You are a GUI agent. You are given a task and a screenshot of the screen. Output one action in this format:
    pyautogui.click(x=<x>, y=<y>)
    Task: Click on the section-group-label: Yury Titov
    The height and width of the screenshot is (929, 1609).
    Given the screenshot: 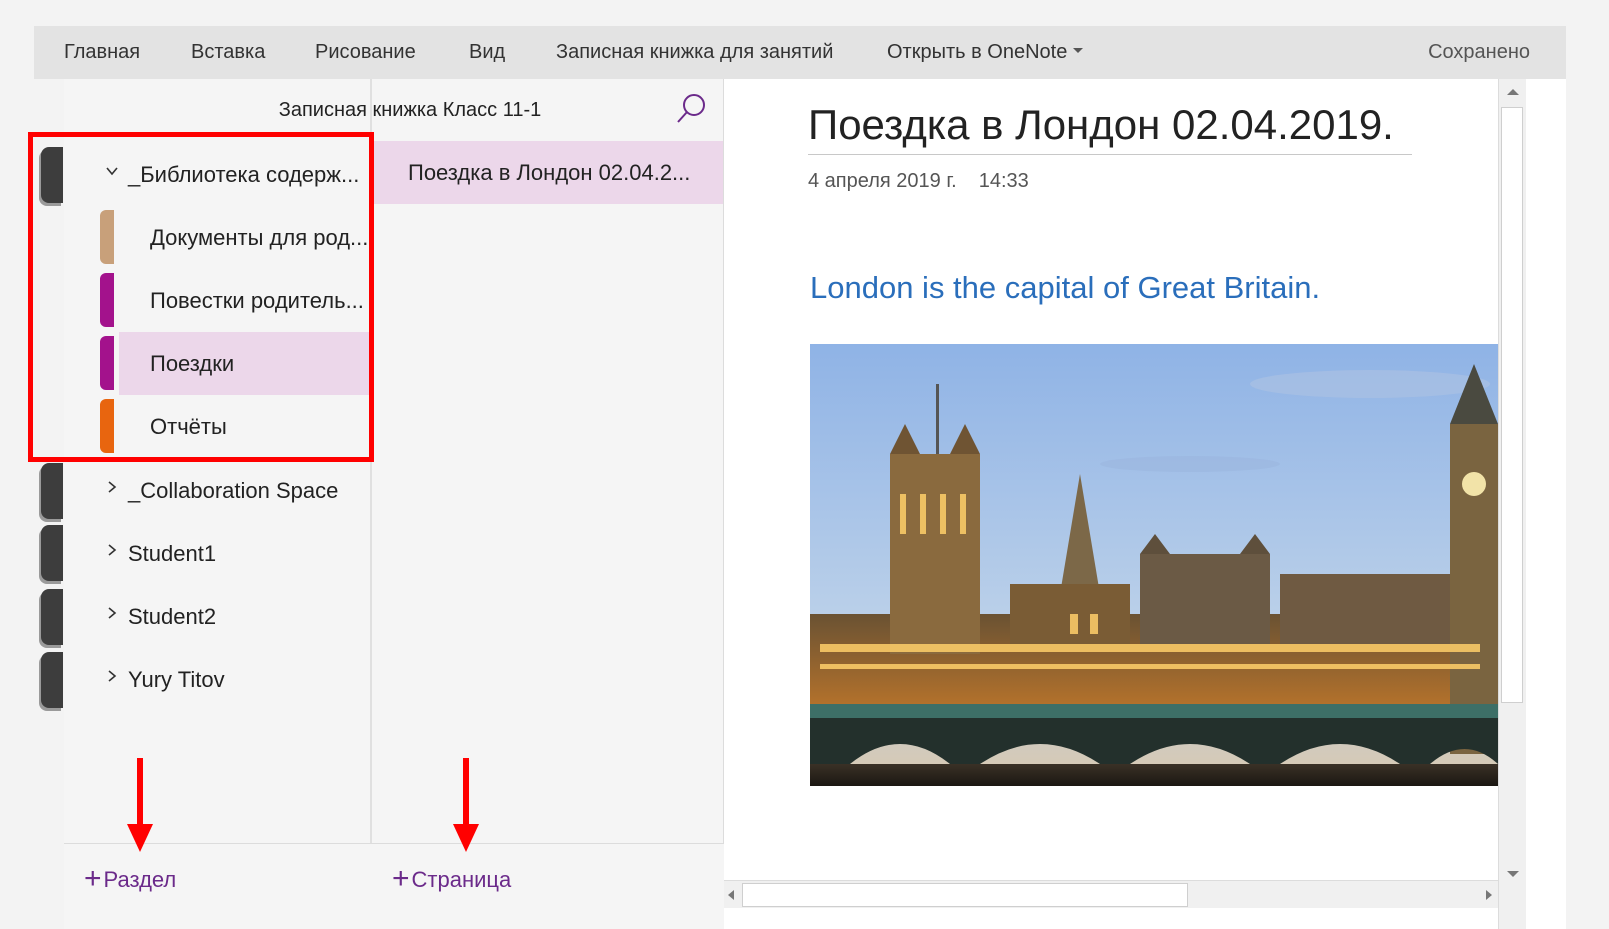 What is the action you would take?
    pyautogui.click(x=176, y=679)
    